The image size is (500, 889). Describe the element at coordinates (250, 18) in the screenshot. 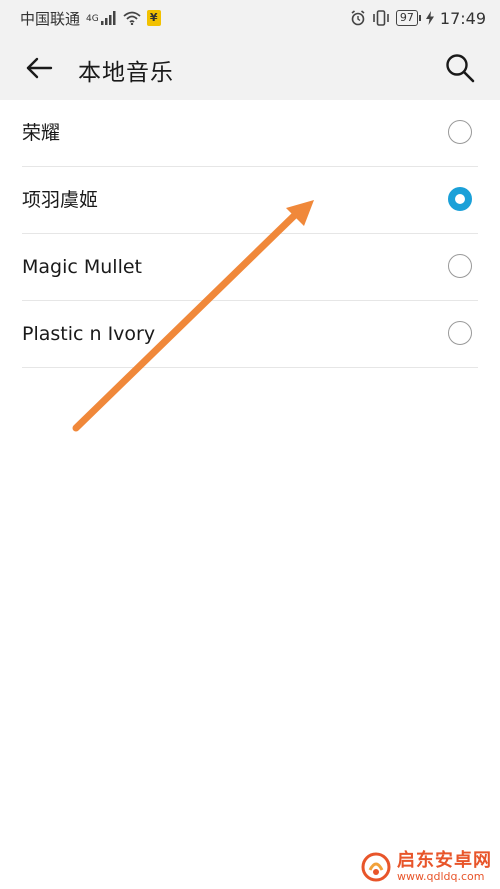

I see `status-bar: 中国联通 4G ¥ 97 17:49` at that location.